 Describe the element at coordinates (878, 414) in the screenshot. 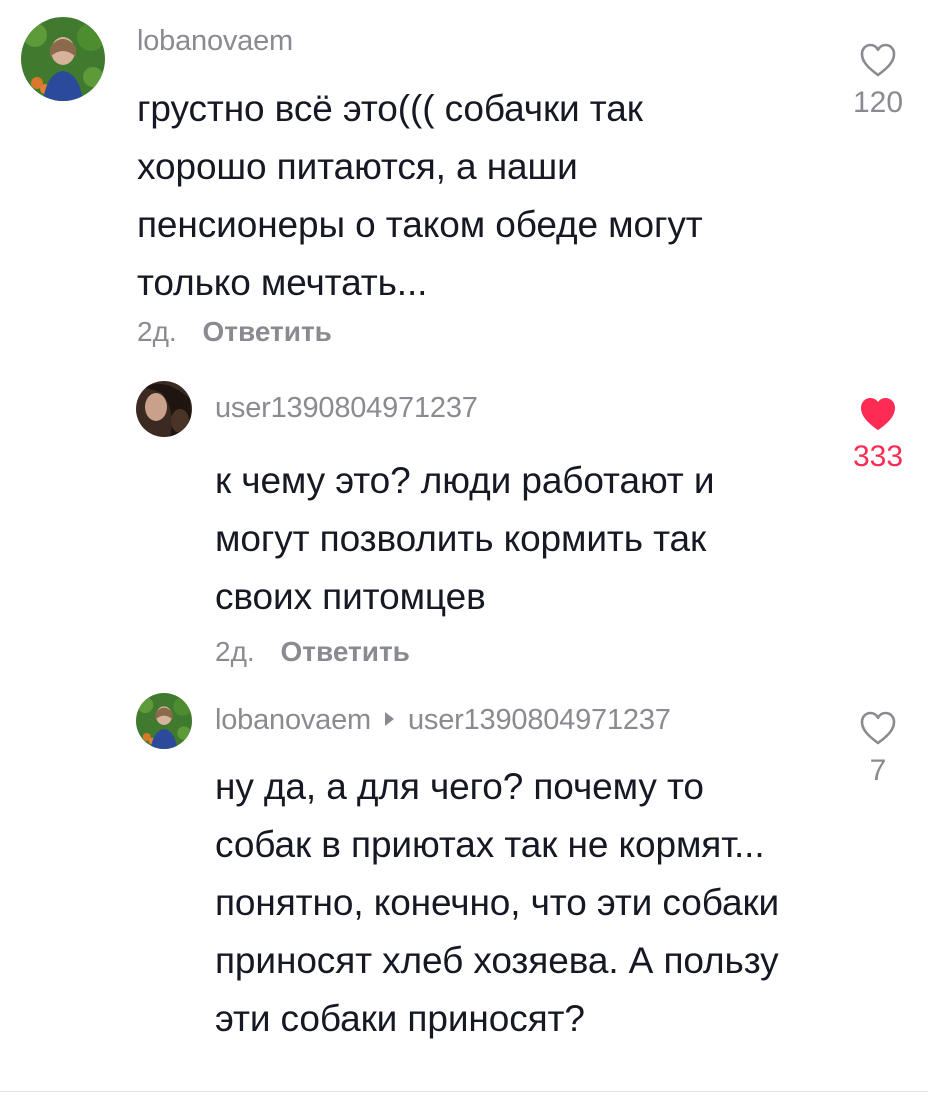

I see `heart-filled-icon` at that location.